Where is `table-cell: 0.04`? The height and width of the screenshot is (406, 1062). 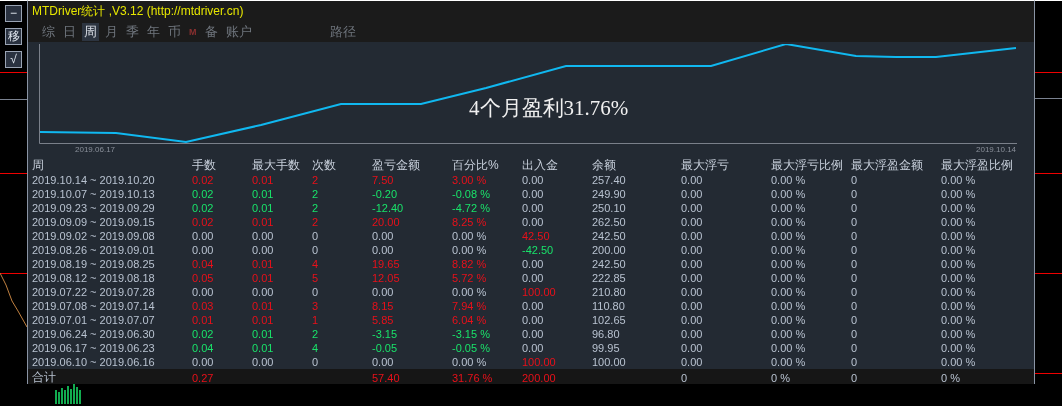
table-cell: 0.04 is located at coordinates (203, 264).